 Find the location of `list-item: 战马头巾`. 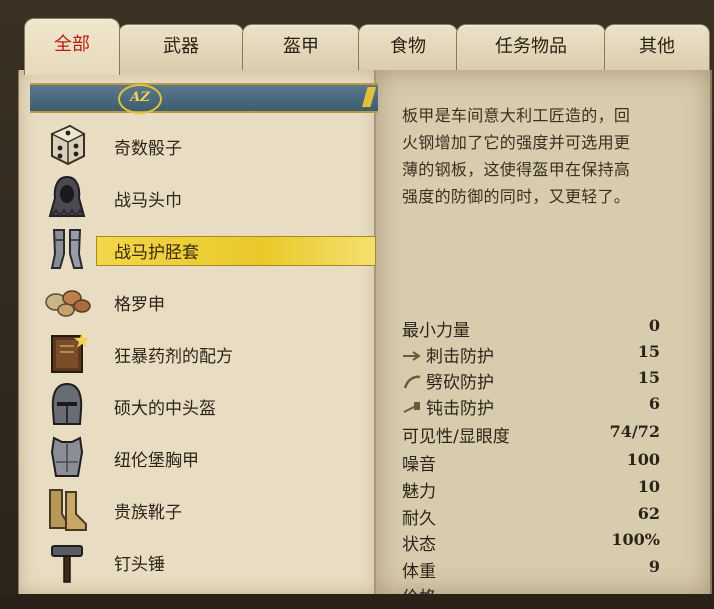

list-item: 战马头巾 is located at coordinates (206, 198).